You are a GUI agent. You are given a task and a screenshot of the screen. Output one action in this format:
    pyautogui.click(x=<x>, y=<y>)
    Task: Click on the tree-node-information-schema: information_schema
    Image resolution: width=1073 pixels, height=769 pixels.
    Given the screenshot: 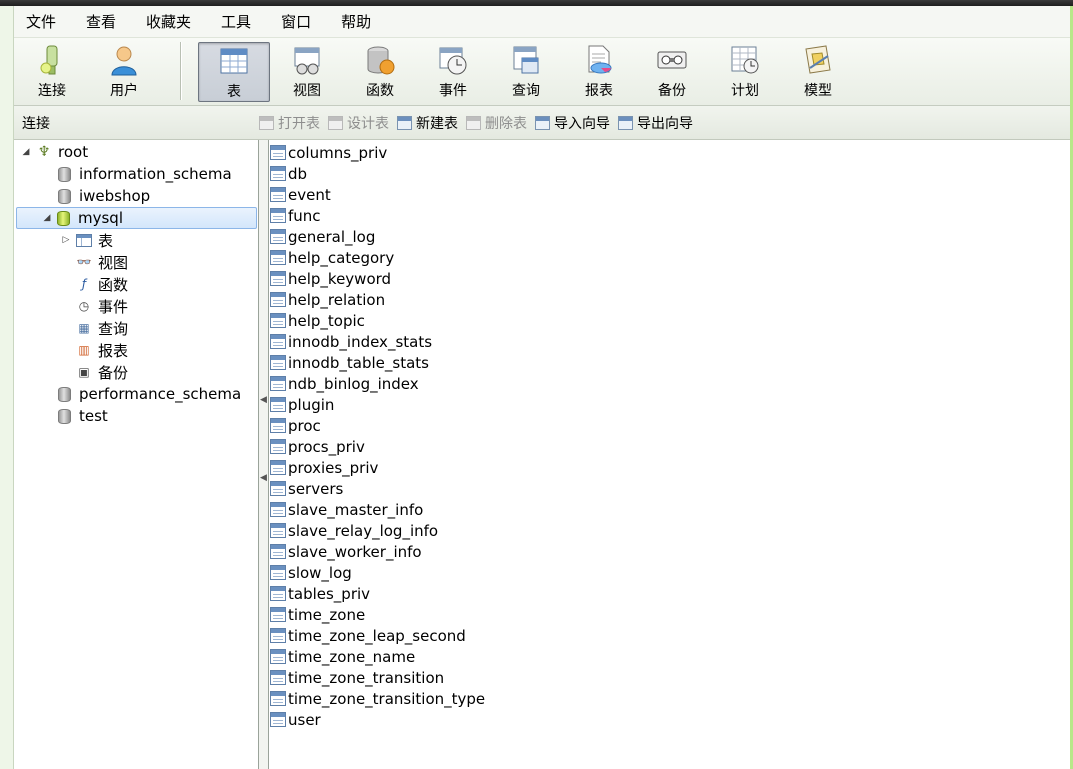 What is the action you would take?
    pyautogui.click(x=145, y=174)
    